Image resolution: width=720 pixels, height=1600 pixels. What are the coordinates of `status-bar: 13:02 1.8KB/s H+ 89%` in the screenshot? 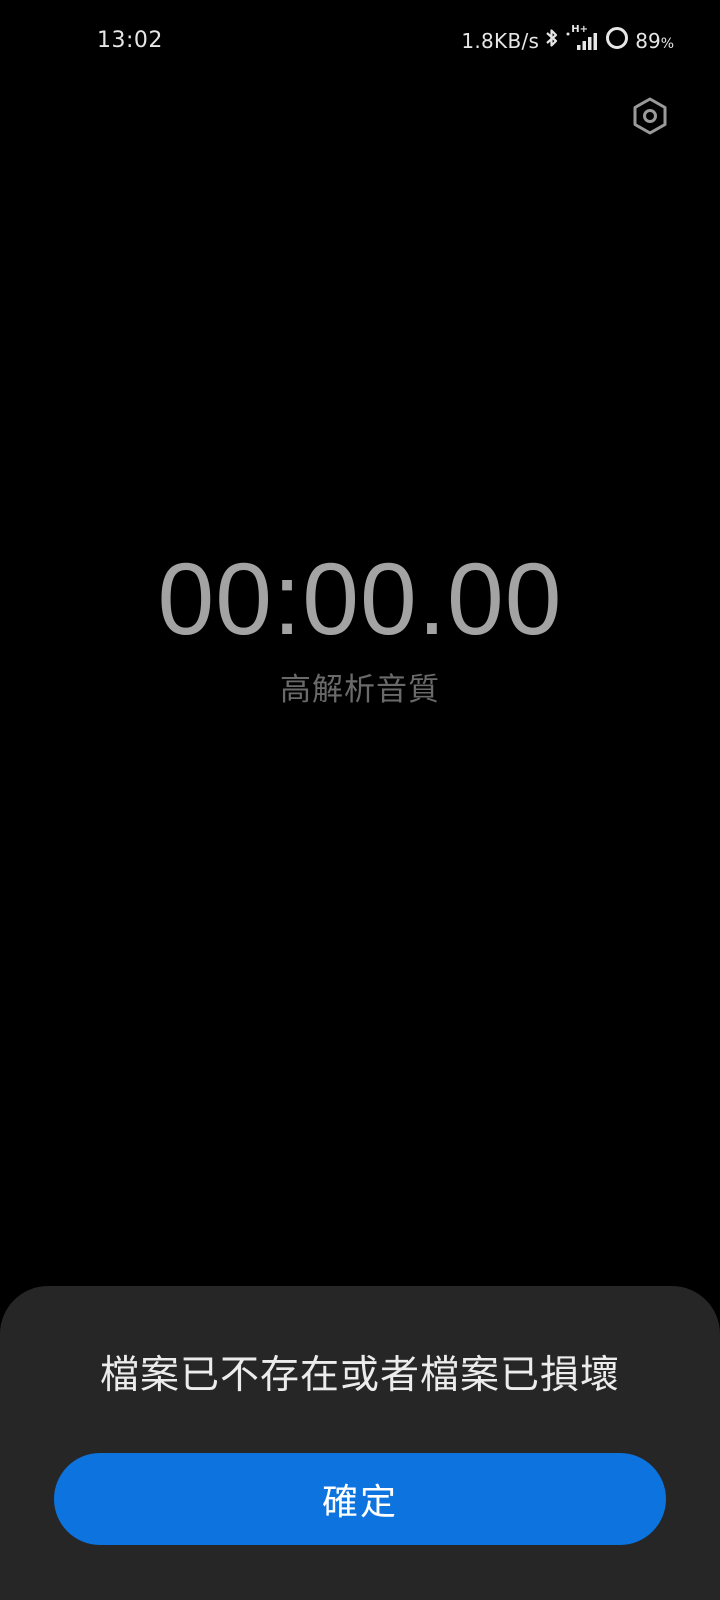 It's located at (360, 42).